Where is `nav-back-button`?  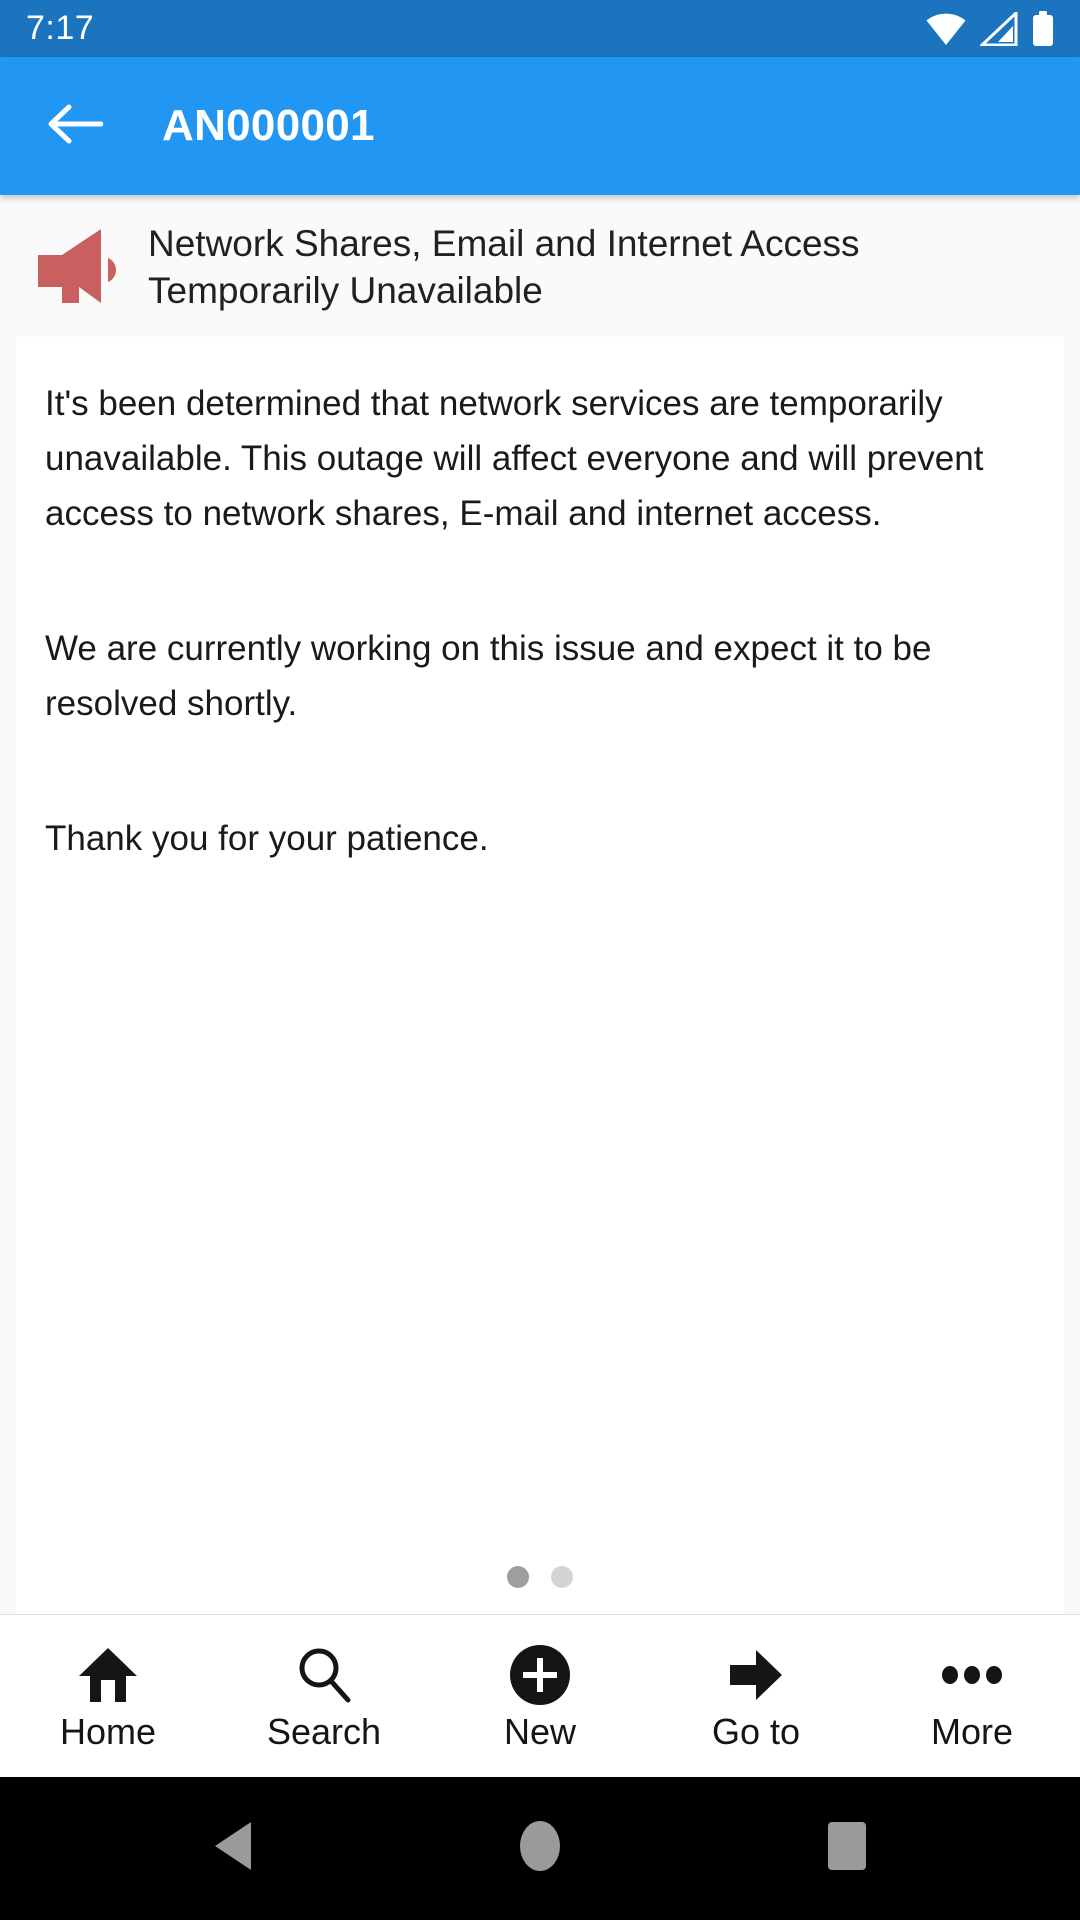
nav-back-button is located at coordinates (233, 1849).